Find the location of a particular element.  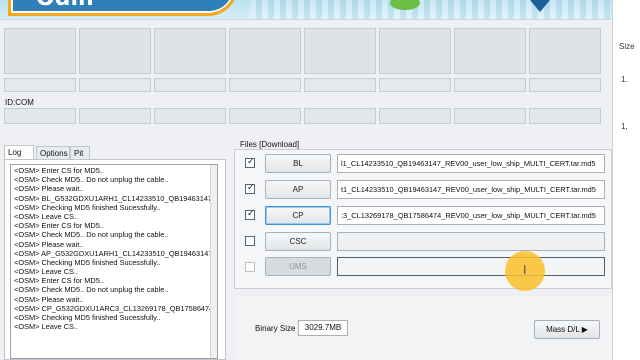

csc-checkbox is located at coordinates (250, 241).